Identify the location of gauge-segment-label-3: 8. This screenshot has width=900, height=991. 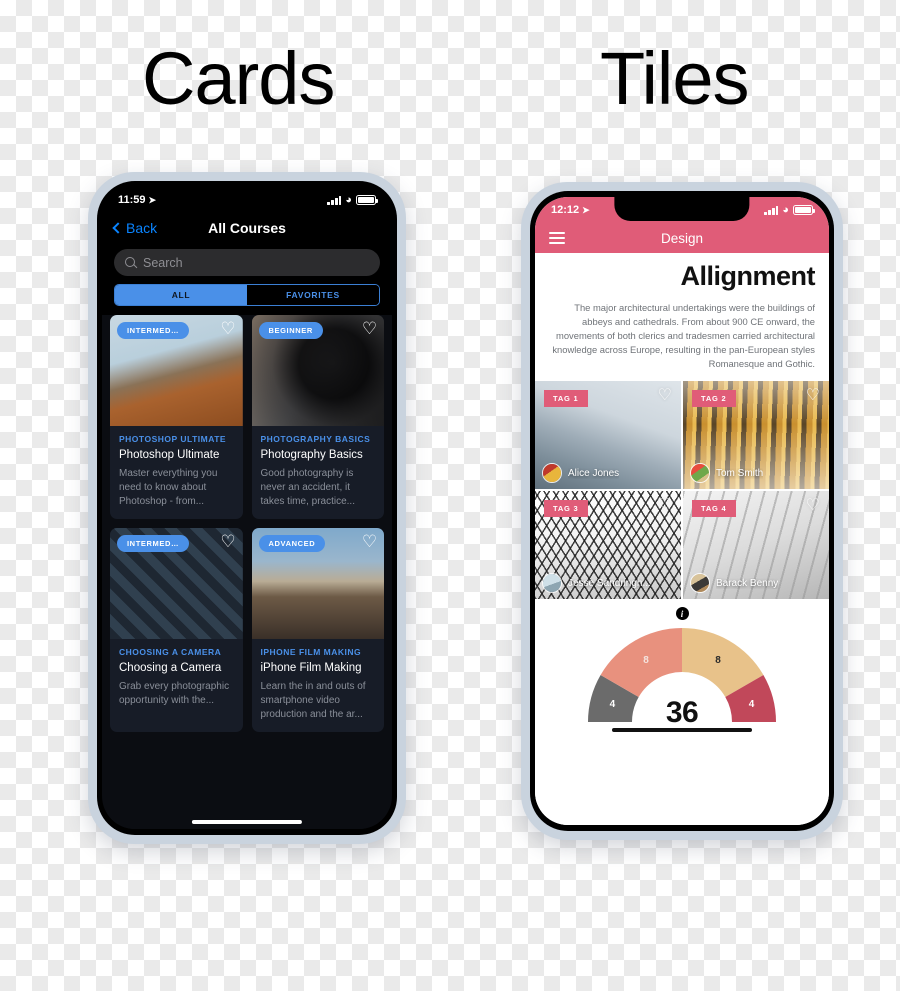
(718, 660).